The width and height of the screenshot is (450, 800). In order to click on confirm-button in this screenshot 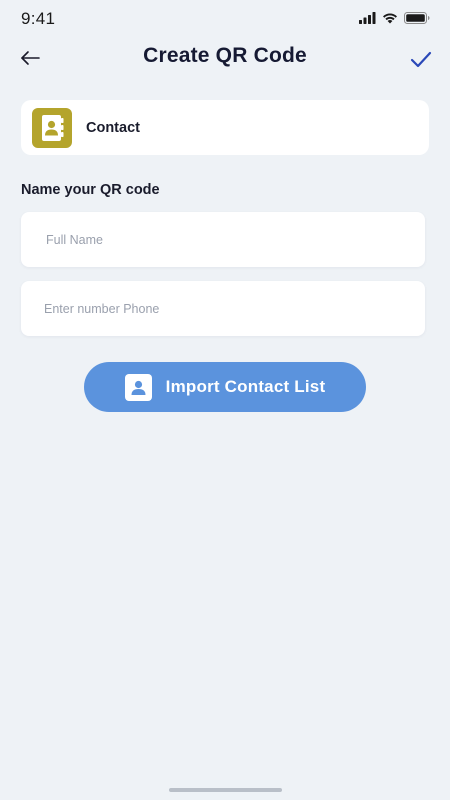, I will do `click(421, 59)`.